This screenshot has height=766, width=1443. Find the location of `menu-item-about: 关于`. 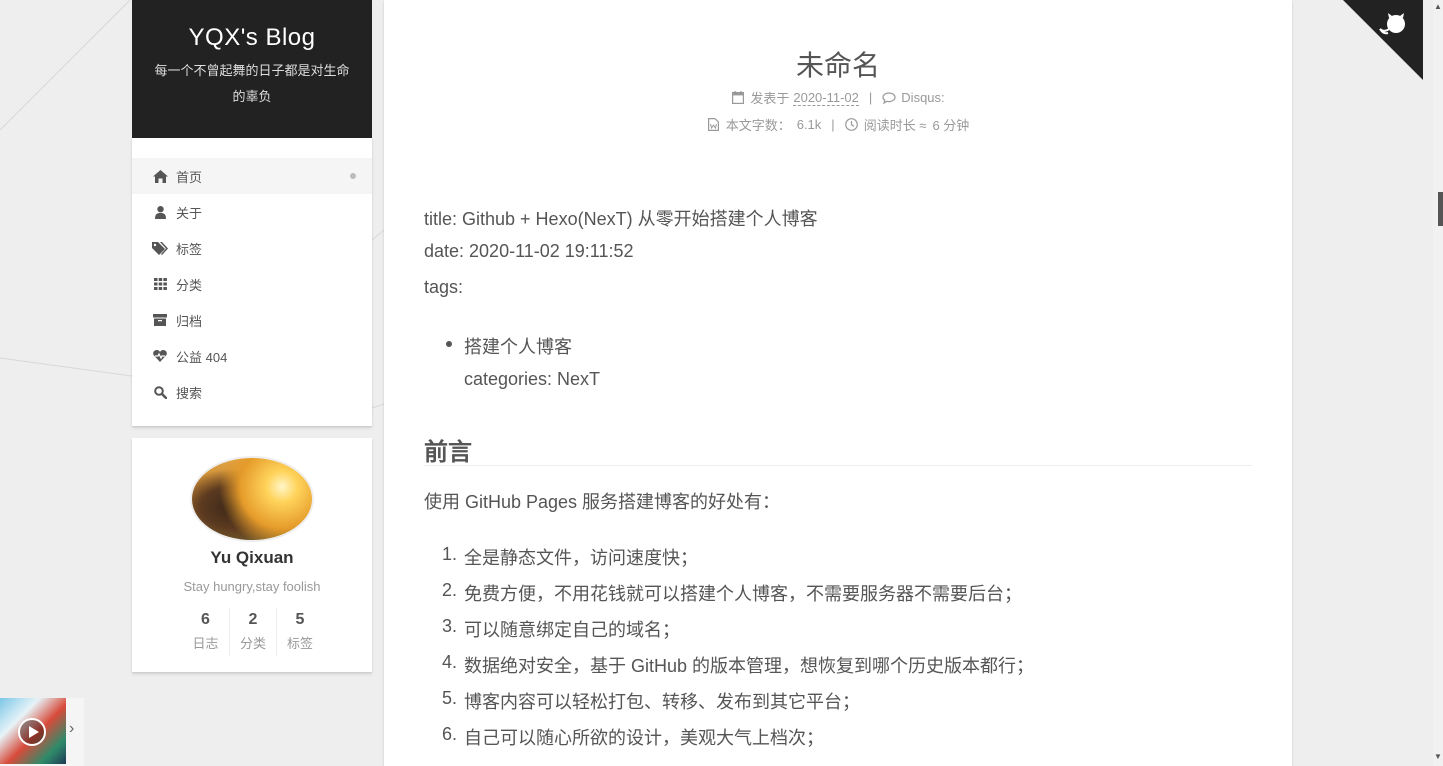

menu-item-about: 关于 is located at coordinates (252, 212).